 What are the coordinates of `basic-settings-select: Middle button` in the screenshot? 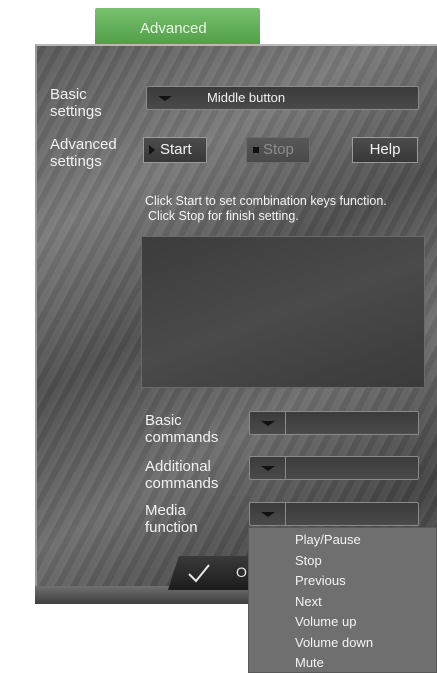 It's located at (282, 98).